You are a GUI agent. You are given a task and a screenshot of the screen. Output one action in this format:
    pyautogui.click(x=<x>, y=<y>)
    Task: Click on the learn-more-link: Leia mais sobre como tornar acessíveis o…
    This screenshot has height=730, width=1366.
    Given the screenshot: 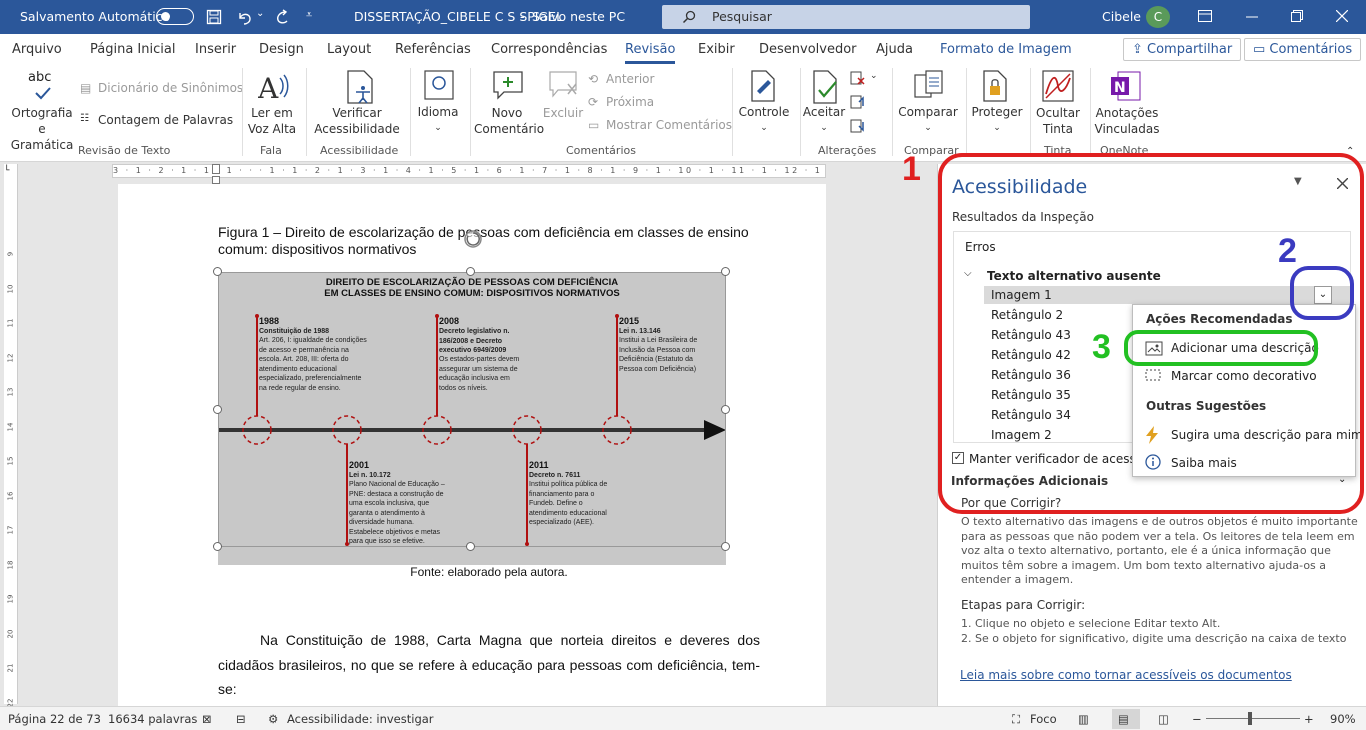 What is the action you would take?
    pyautogui.click(x=1126, y=675)
    